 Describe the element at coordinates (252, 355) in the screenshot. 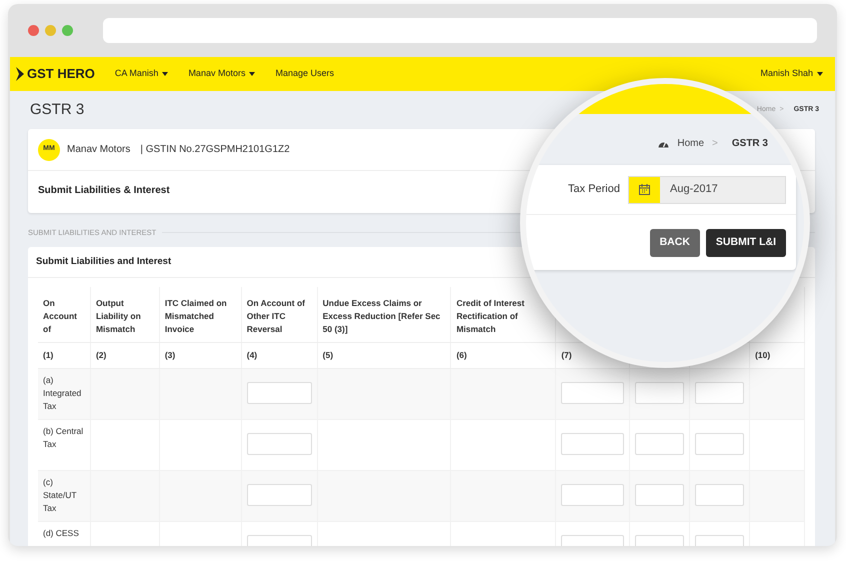

I see `column-number: (4)` at that location.